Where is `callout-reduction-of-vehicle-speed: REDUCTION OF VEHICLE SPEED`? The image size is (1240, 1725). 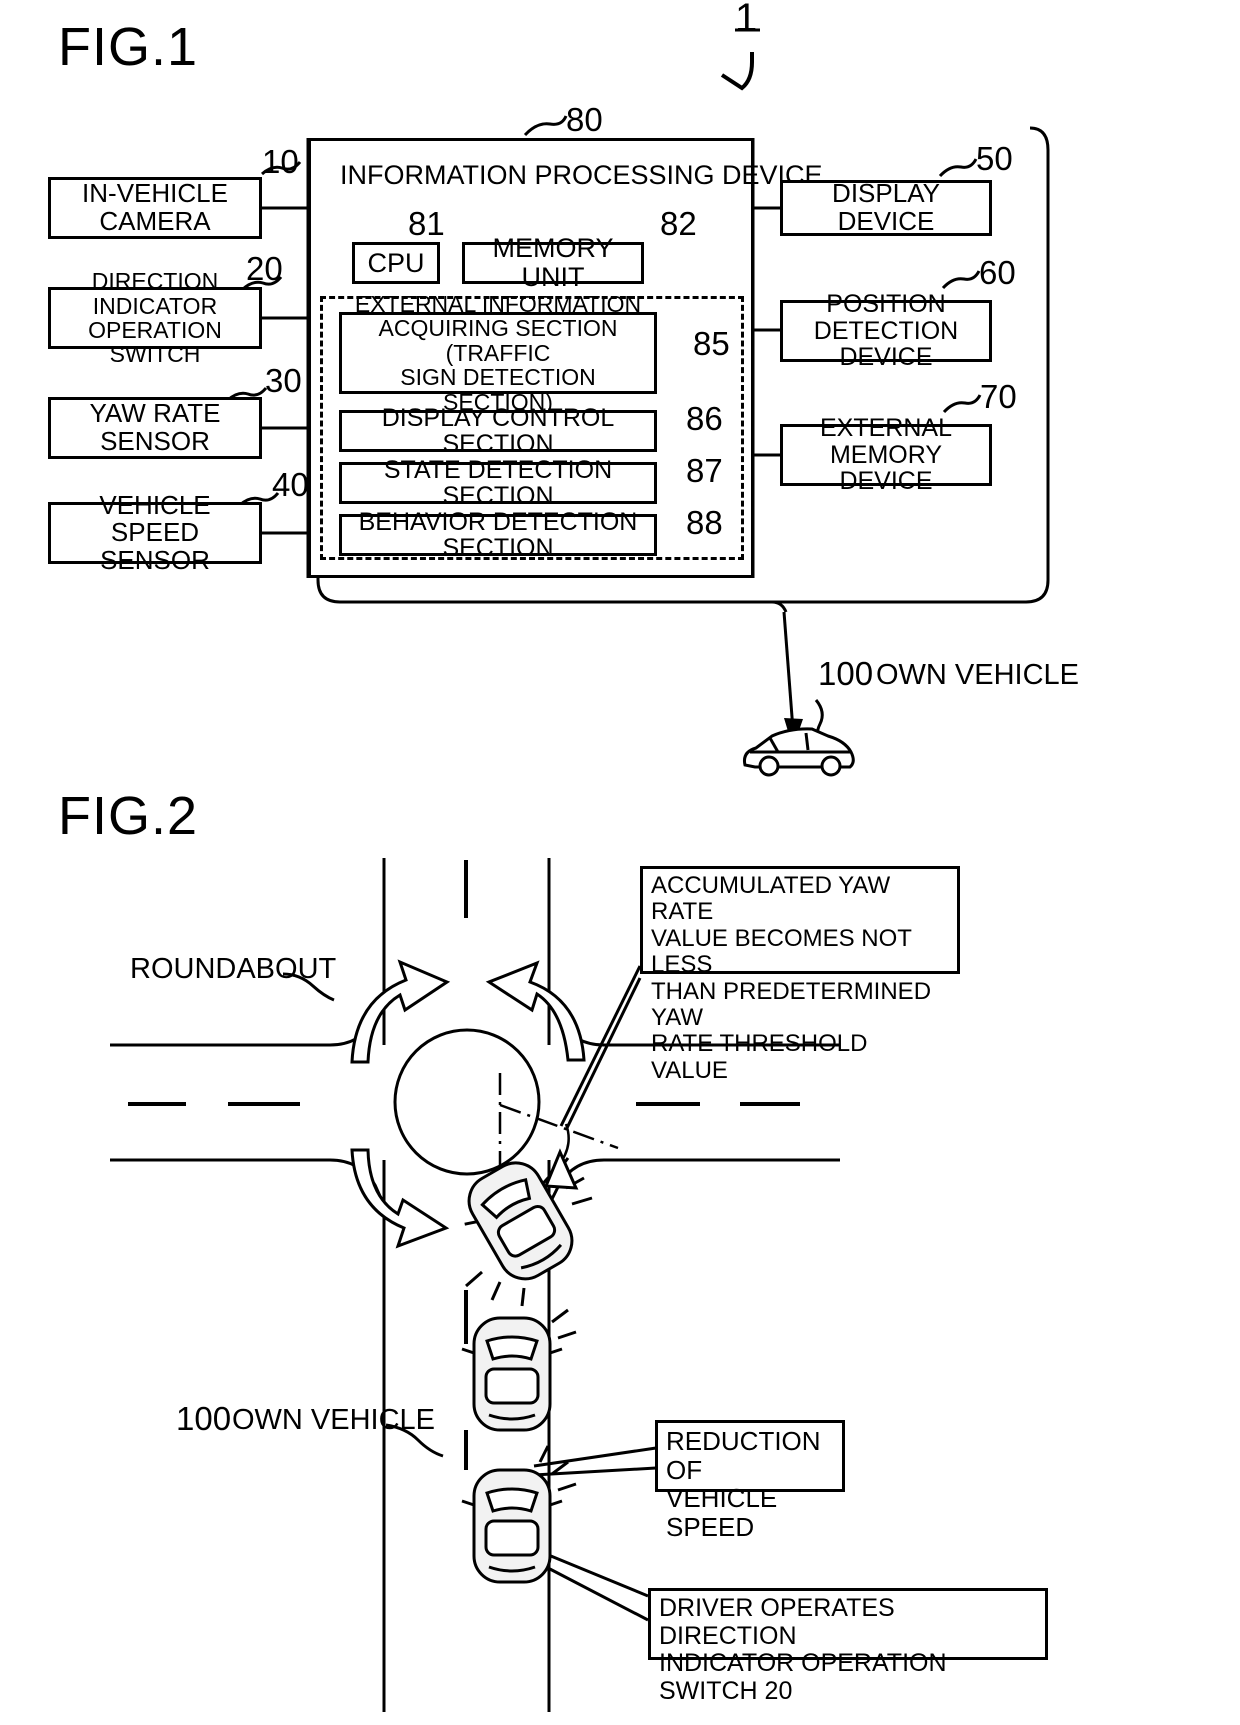
callout-reduction-of-vehicle-speed: REDUCTION OF VEHICLE SPEED is located at coordinates (750, 1480).